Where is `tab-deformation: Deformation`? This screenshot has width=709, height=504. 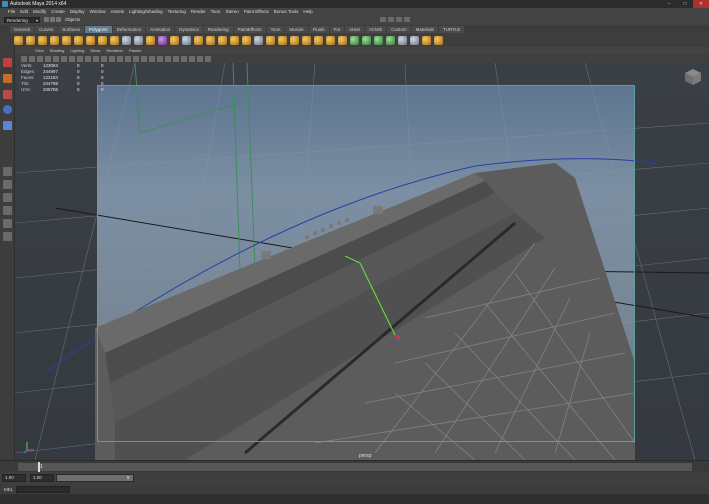 tab-deformation: Deformation is located at coordinates (129, 29).